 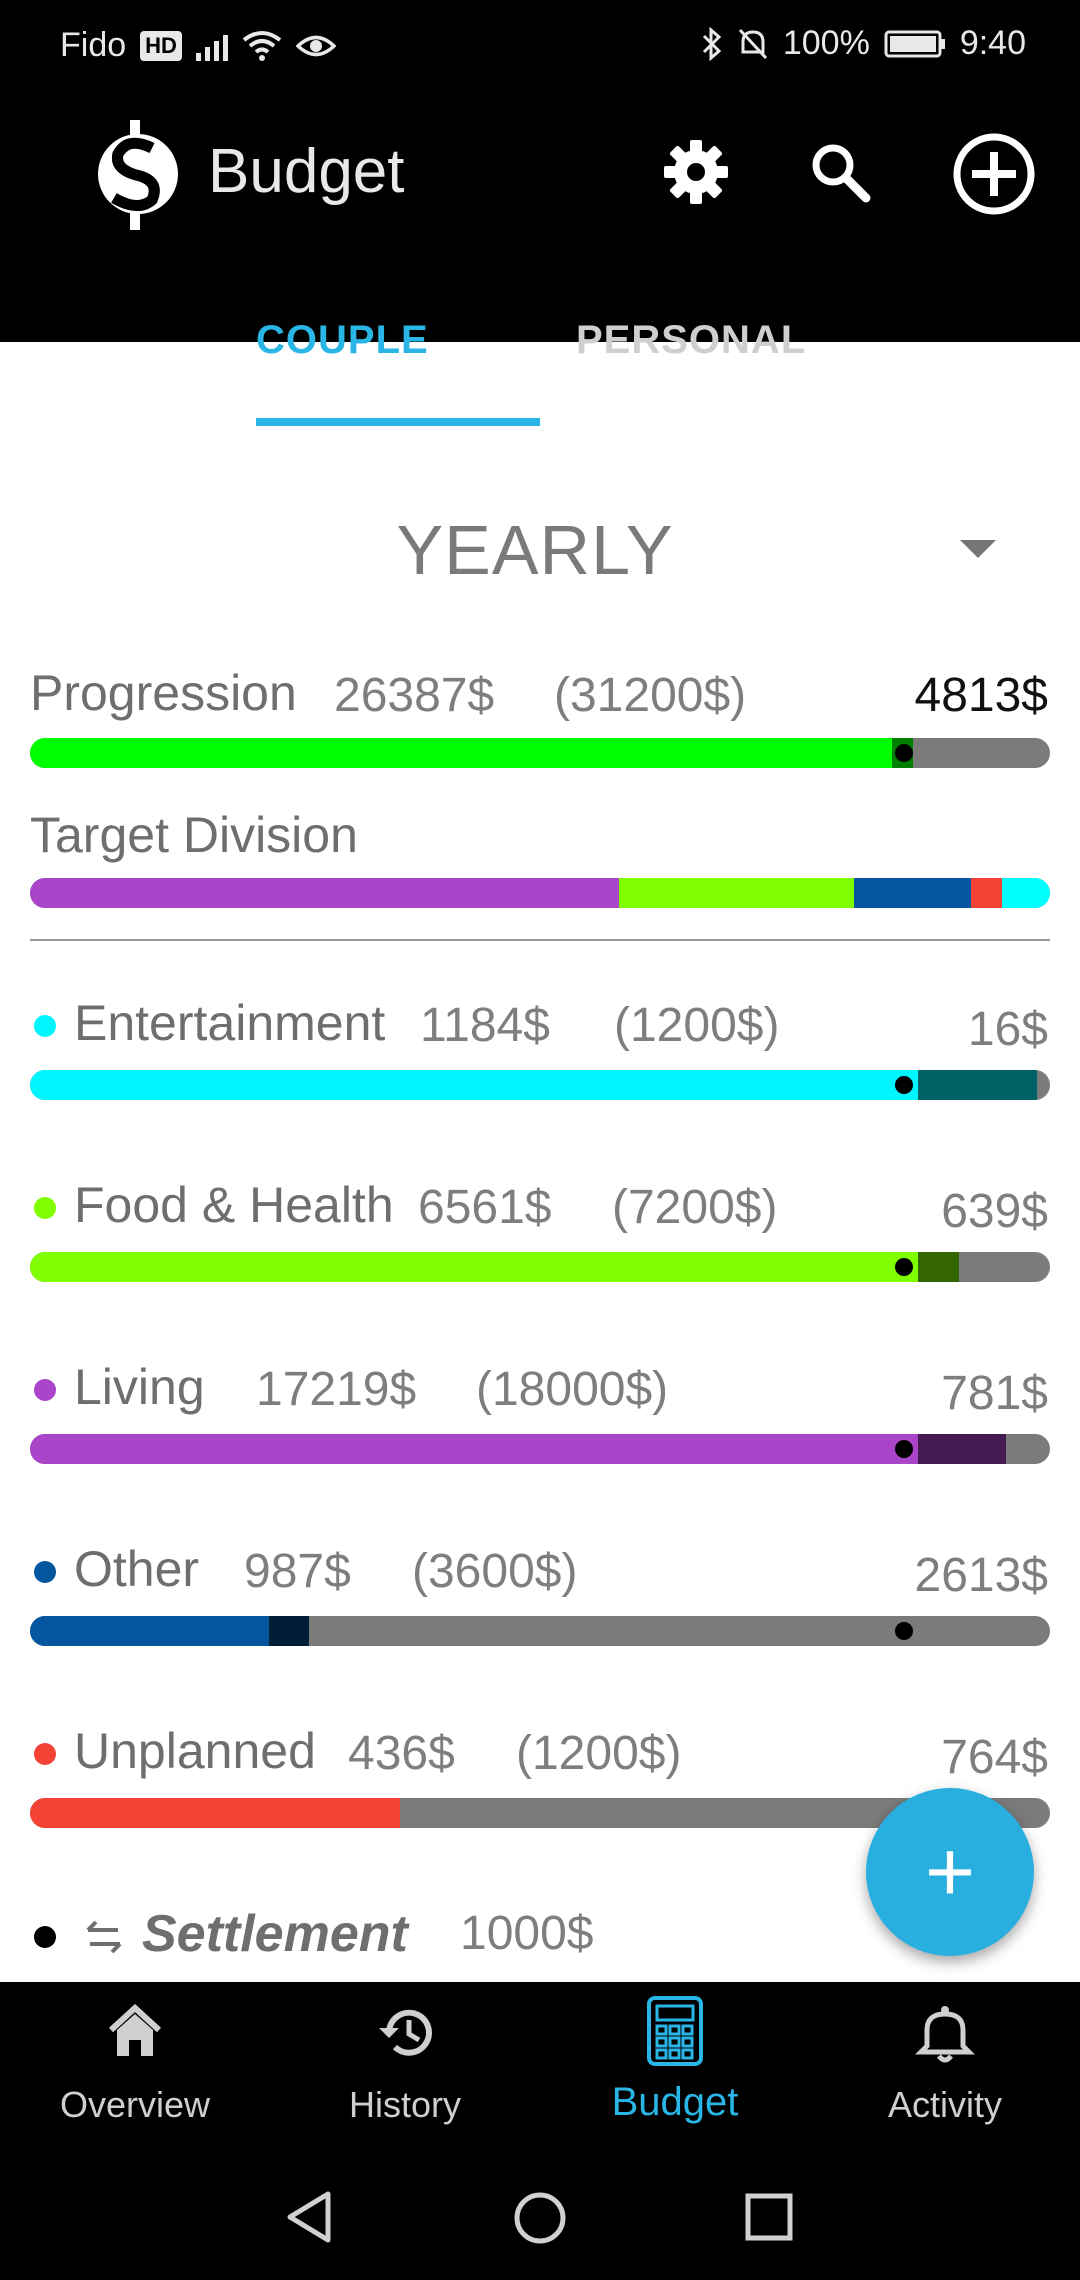 What do you see at coordinates (485, 1025) in the screenshot?
I see `category-spent: 1184$` at bounding box center [485, 1025].